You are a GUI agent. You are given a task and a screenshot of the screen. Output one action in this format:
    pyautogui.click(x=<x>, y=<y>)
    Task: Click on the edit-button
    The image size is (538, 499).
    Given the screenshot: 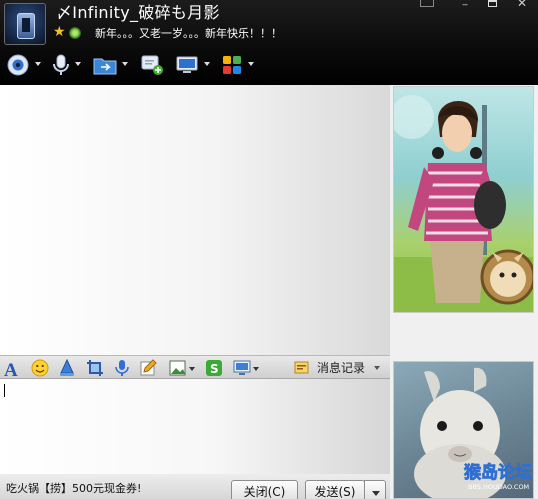 What is the action you would take?
    pyautogui.click(x=149, y=368)
    